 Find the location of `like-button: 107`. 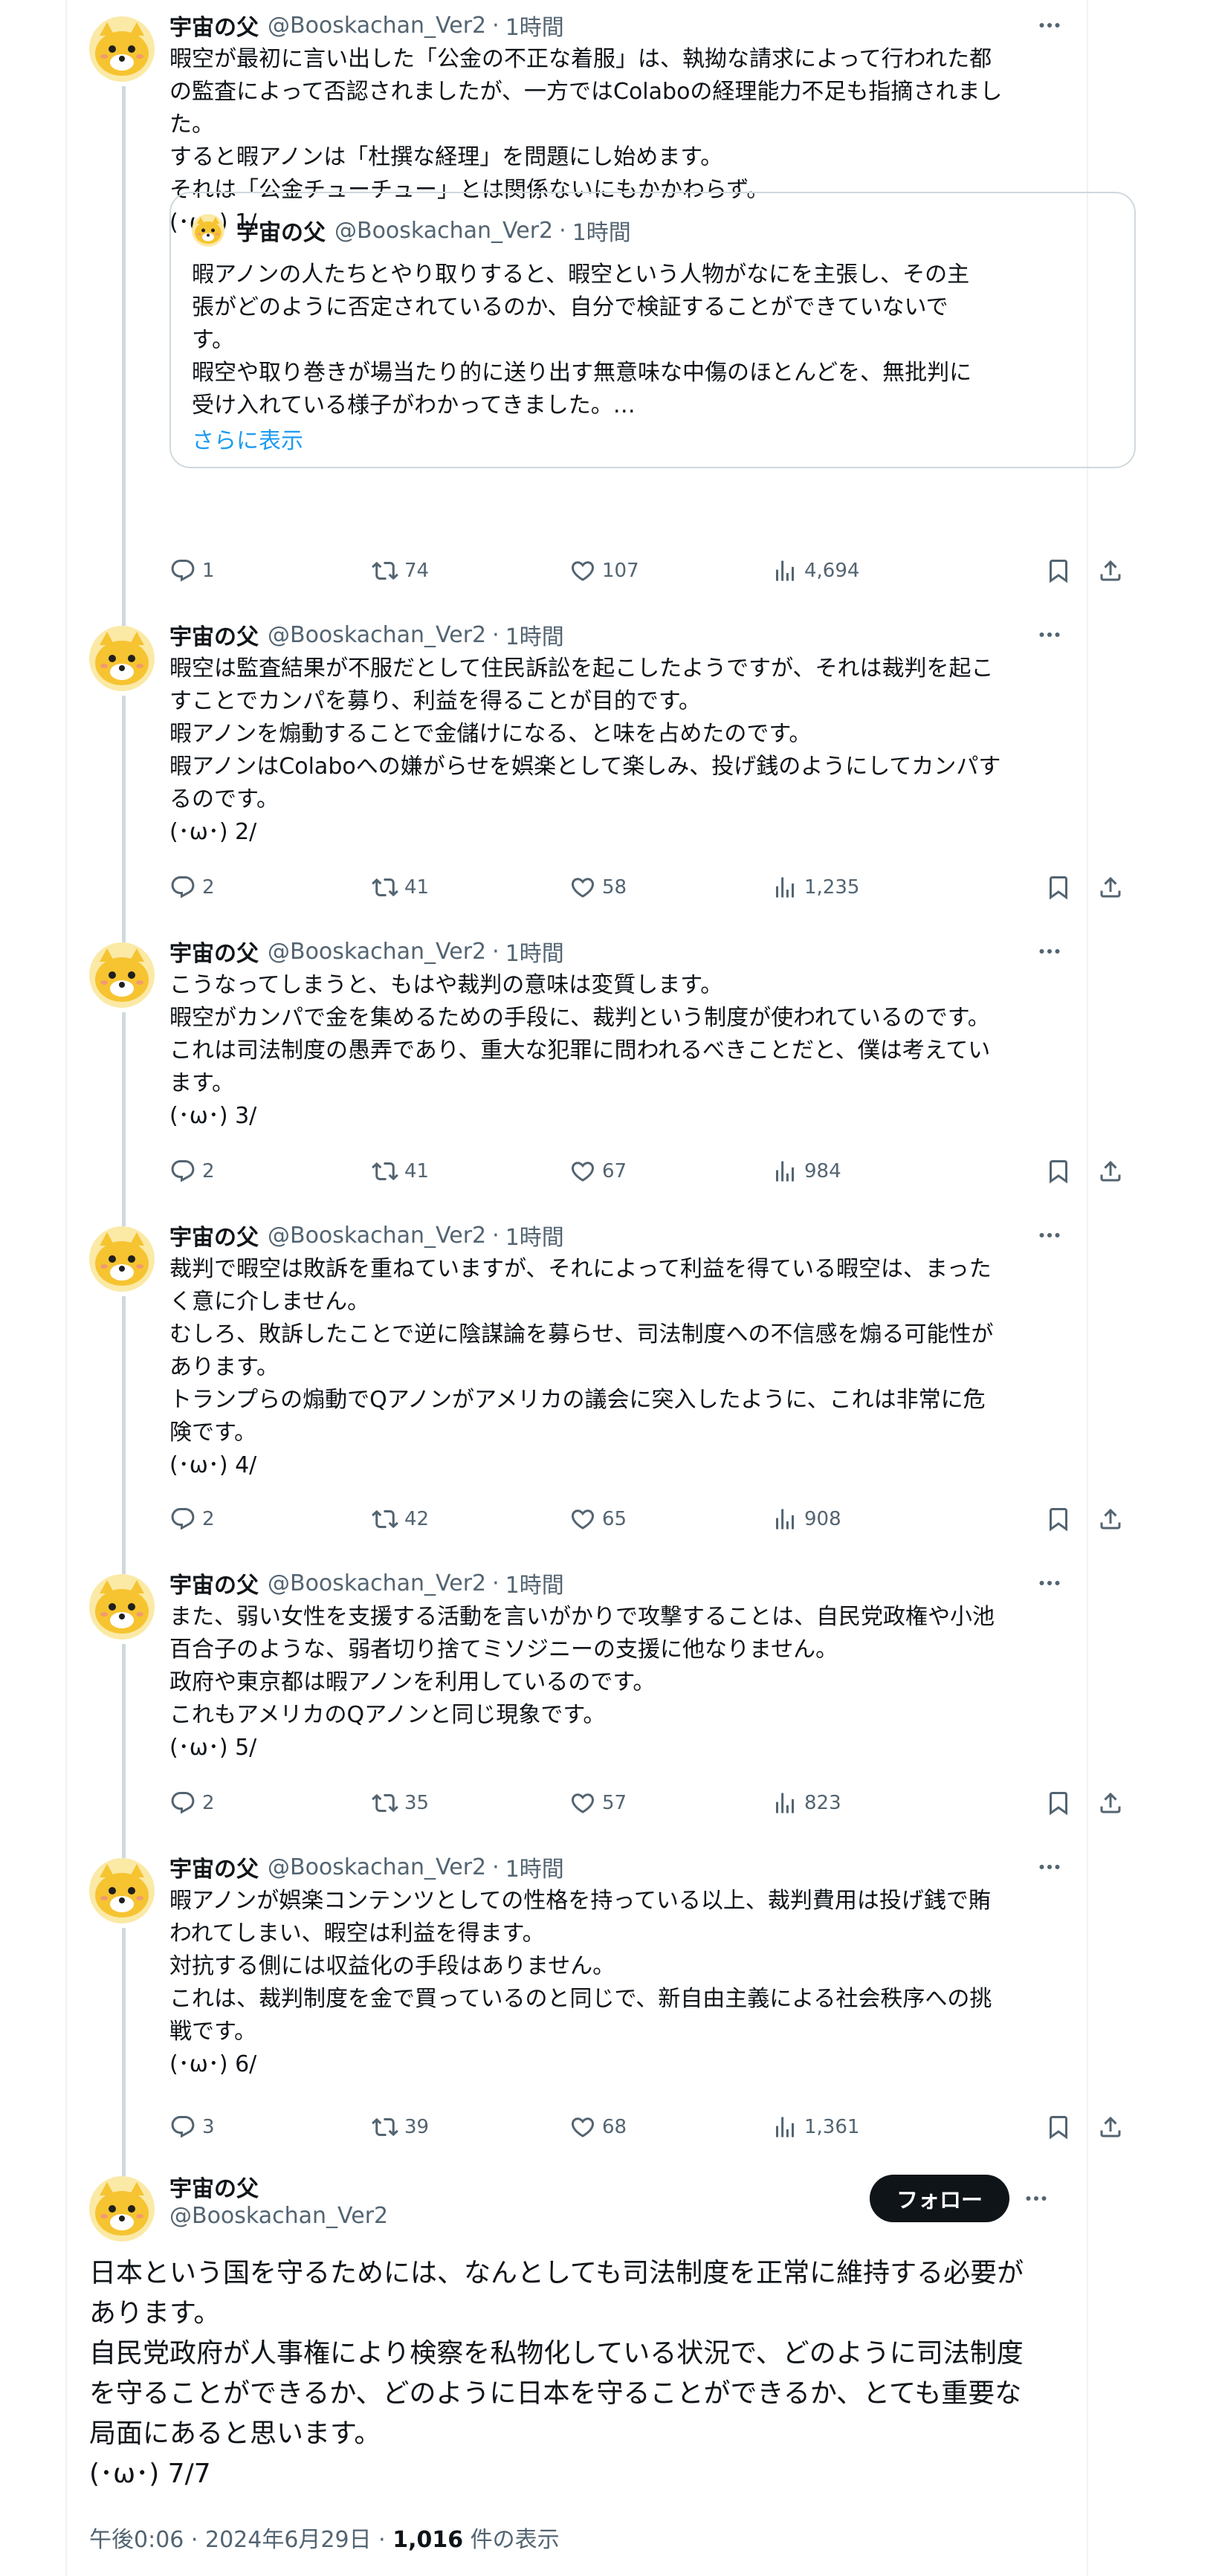

like-button: 107 is located at coordinates (604, 570).